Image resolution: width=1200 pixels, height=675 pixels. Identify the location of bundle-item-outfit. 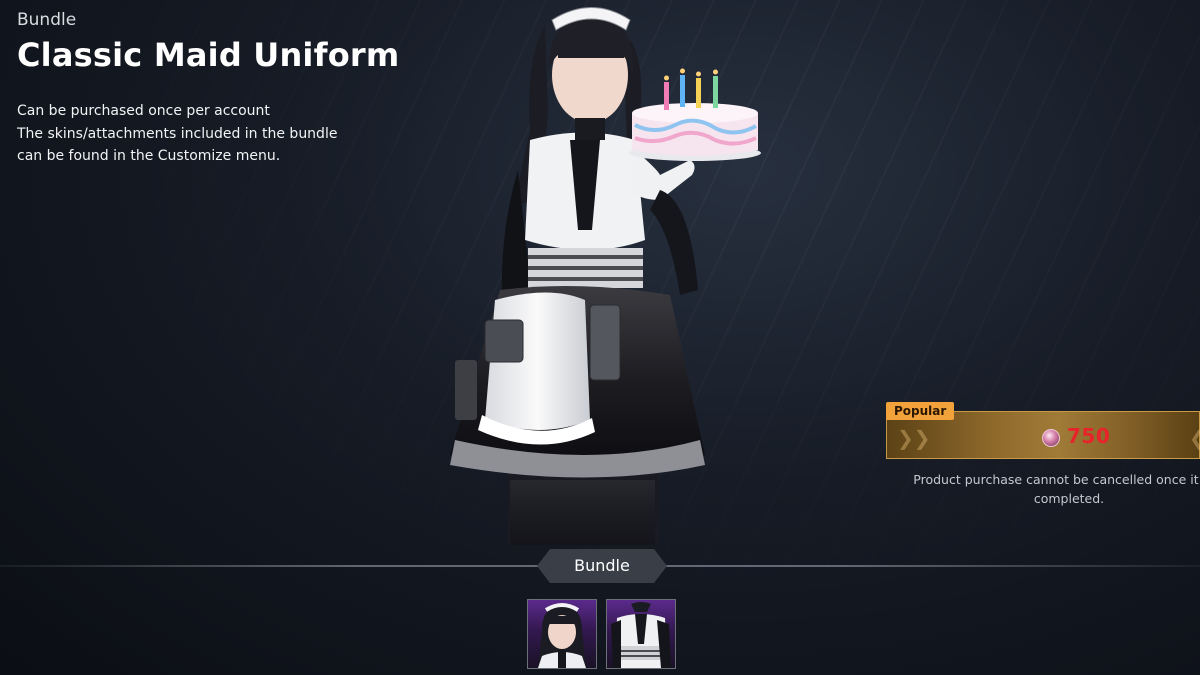
(641, 634).